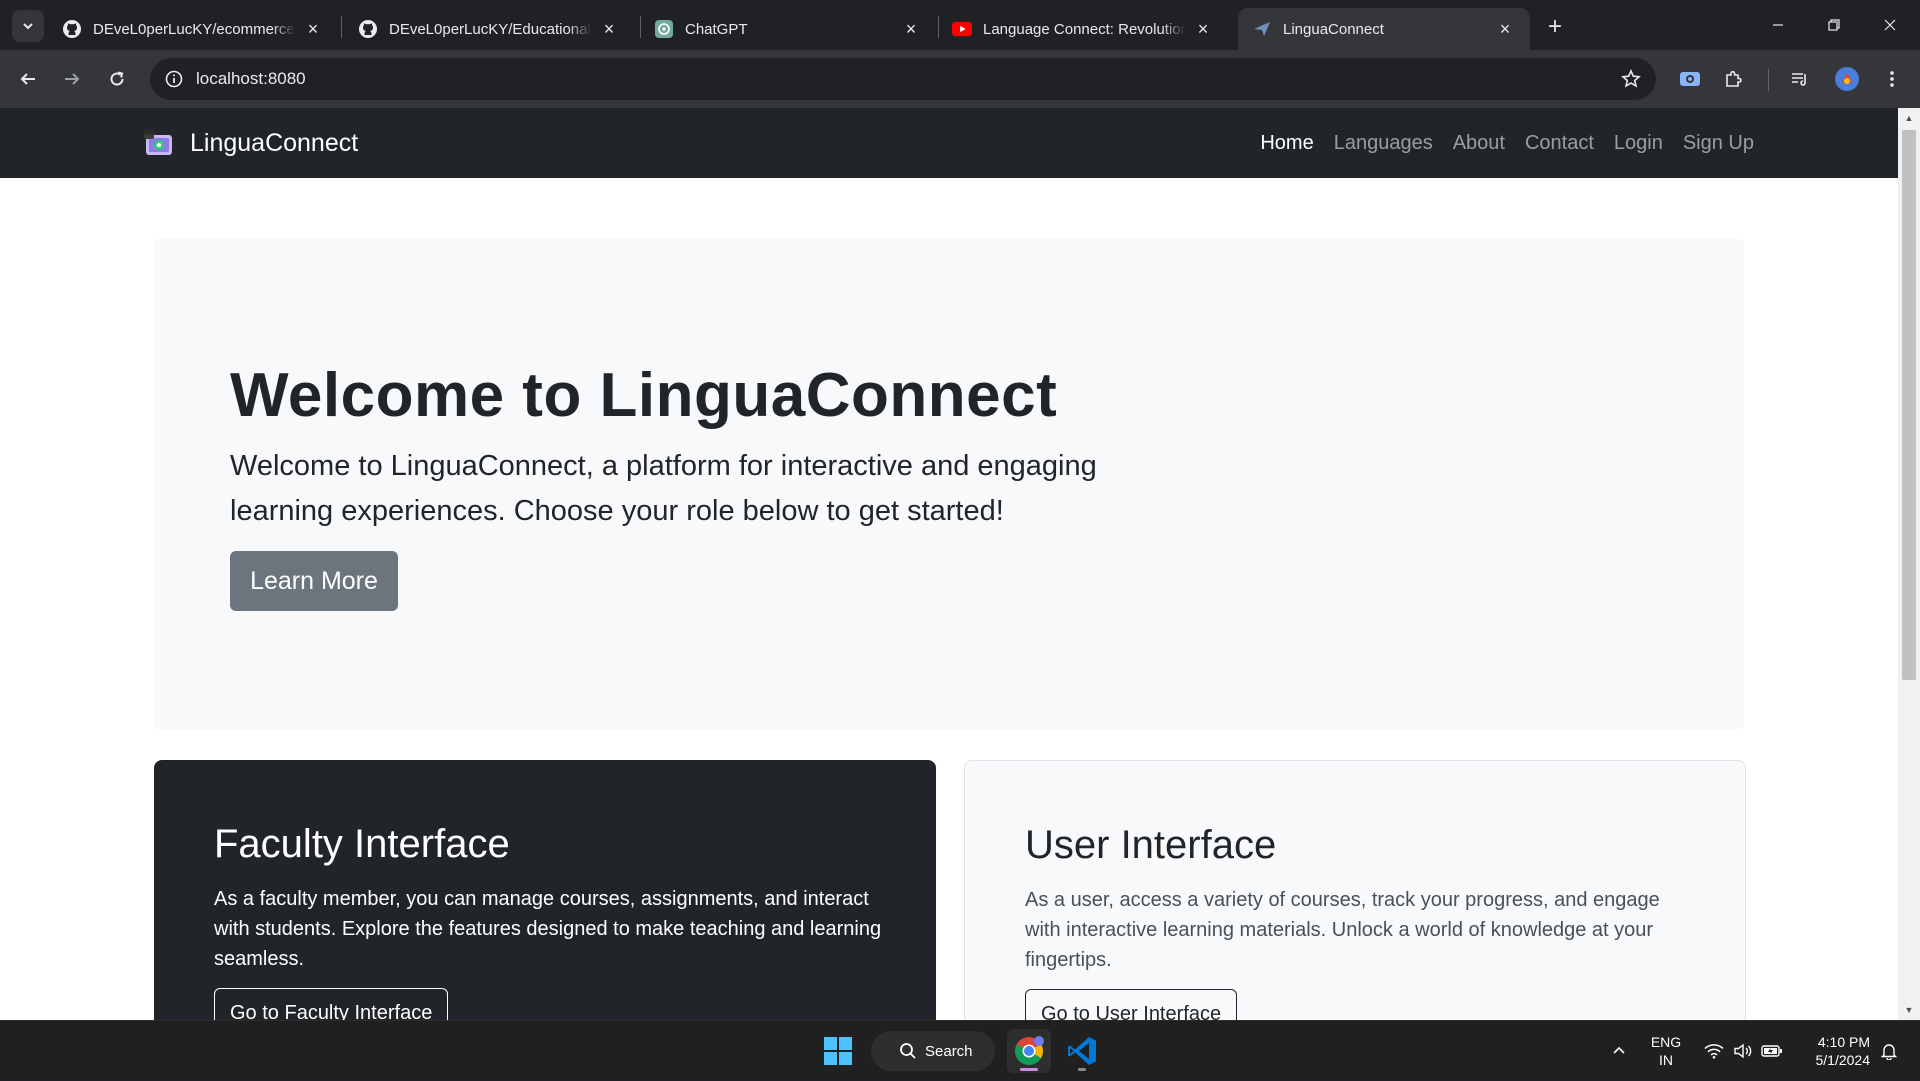 The height and width of the screenshot is (1081, 1920). I want to click on nav-contact: Contact, so click(1559, 143).